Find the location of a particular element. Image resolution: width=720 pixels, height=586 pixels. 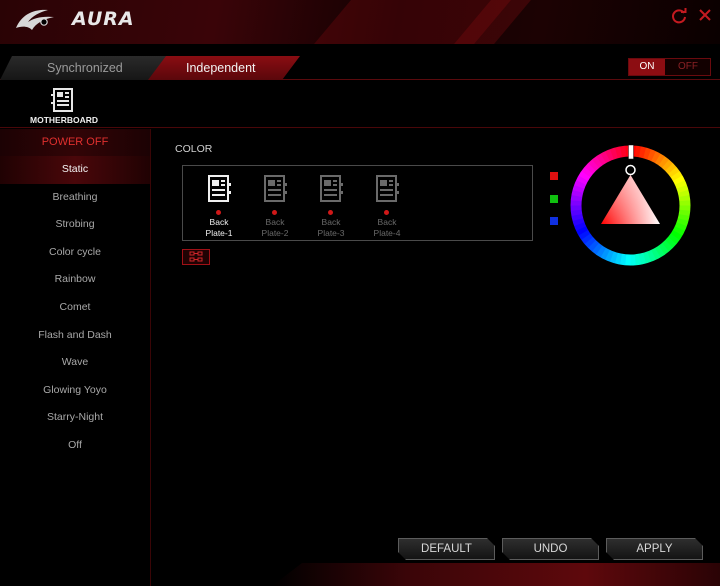

tab-independent: Independent is located at coordinates (224, 68).